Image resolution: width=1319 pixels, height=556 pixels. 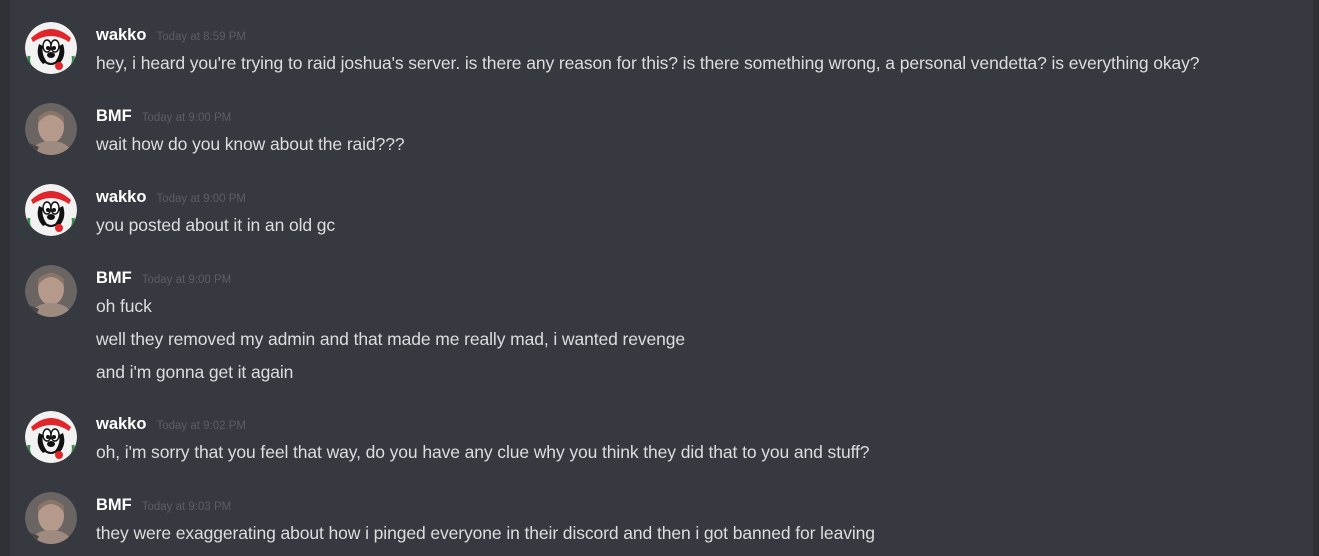 I want to click on message-text: oh fuck, so click(x=124, y=306).